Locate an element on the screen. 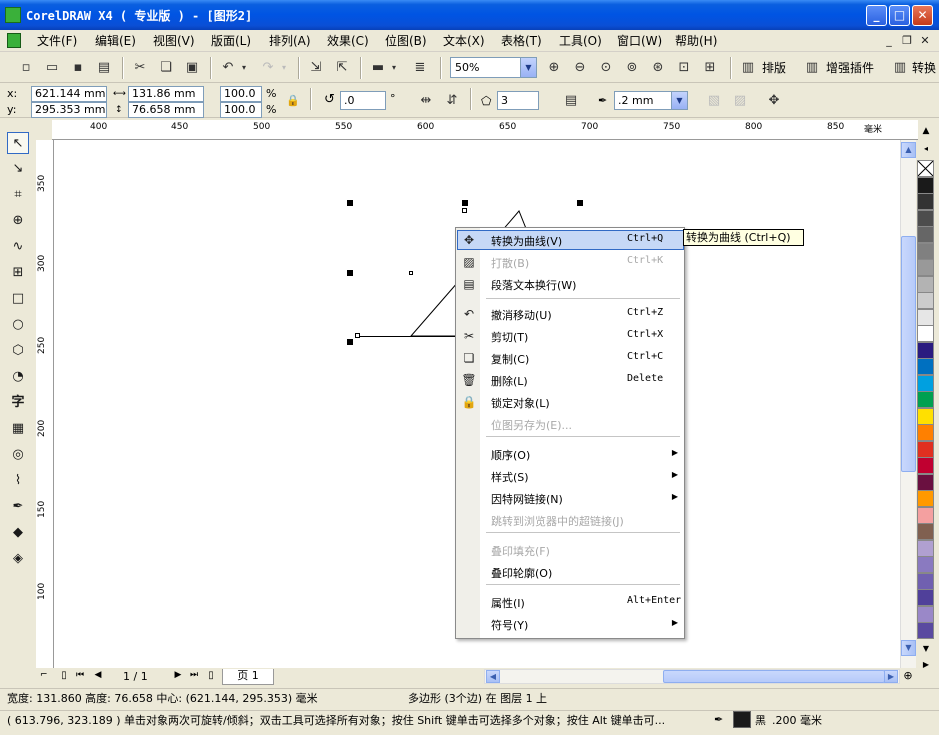 The height and width of the screenshot is (735, 939). new-icon: ▫ is located at coordinates (26, 68).